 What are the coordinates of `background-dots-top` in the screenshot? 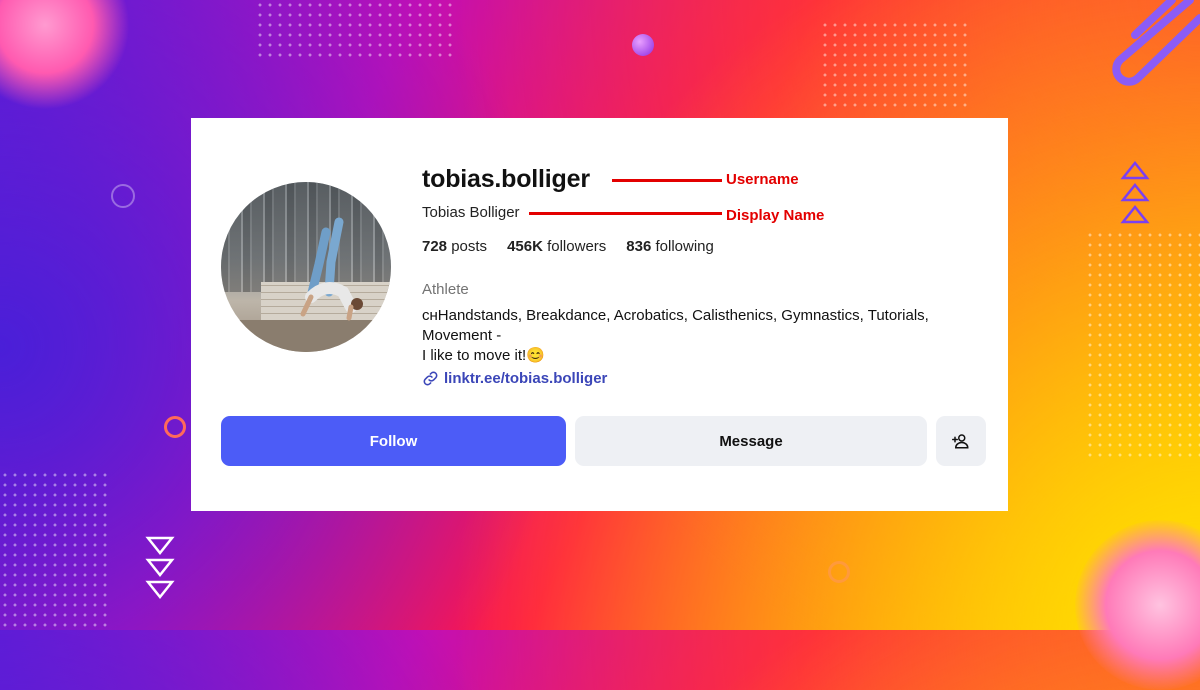 It's located at (355, 30).